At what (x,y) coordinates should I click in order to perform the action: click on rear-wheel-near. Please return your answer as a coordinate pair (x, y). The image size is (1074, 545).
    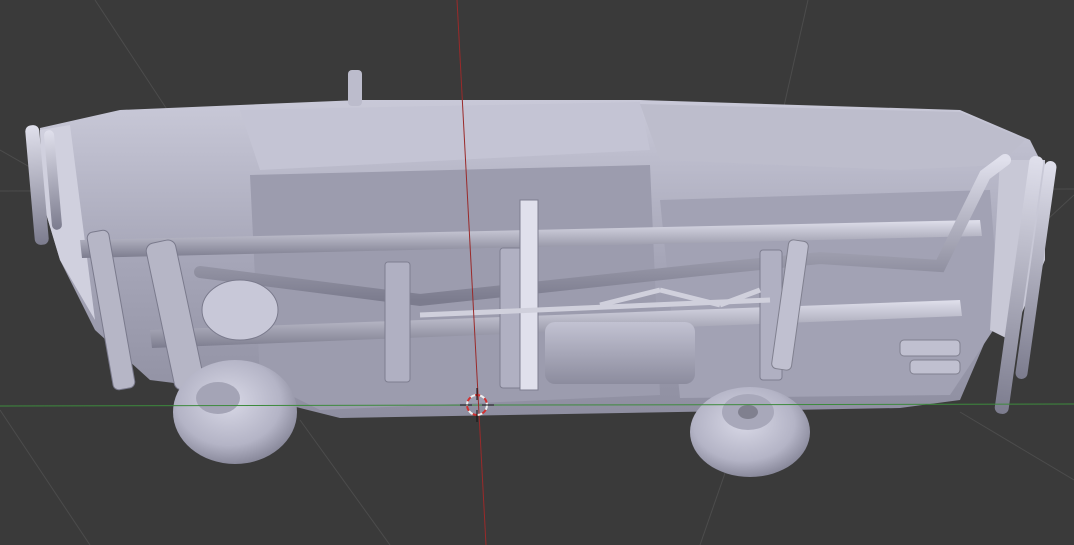
    Looking at the image, I should click on (235, 412).